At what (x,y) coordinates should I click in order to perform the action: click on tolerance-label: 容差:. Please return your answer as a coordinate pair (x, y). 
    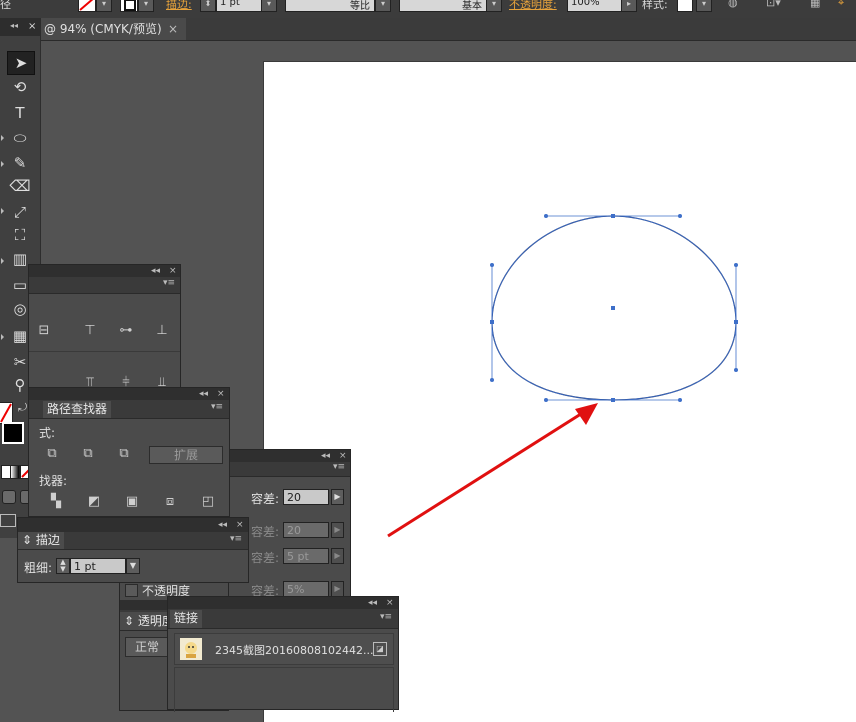
    Looking at the image, I should click on (265, 499).